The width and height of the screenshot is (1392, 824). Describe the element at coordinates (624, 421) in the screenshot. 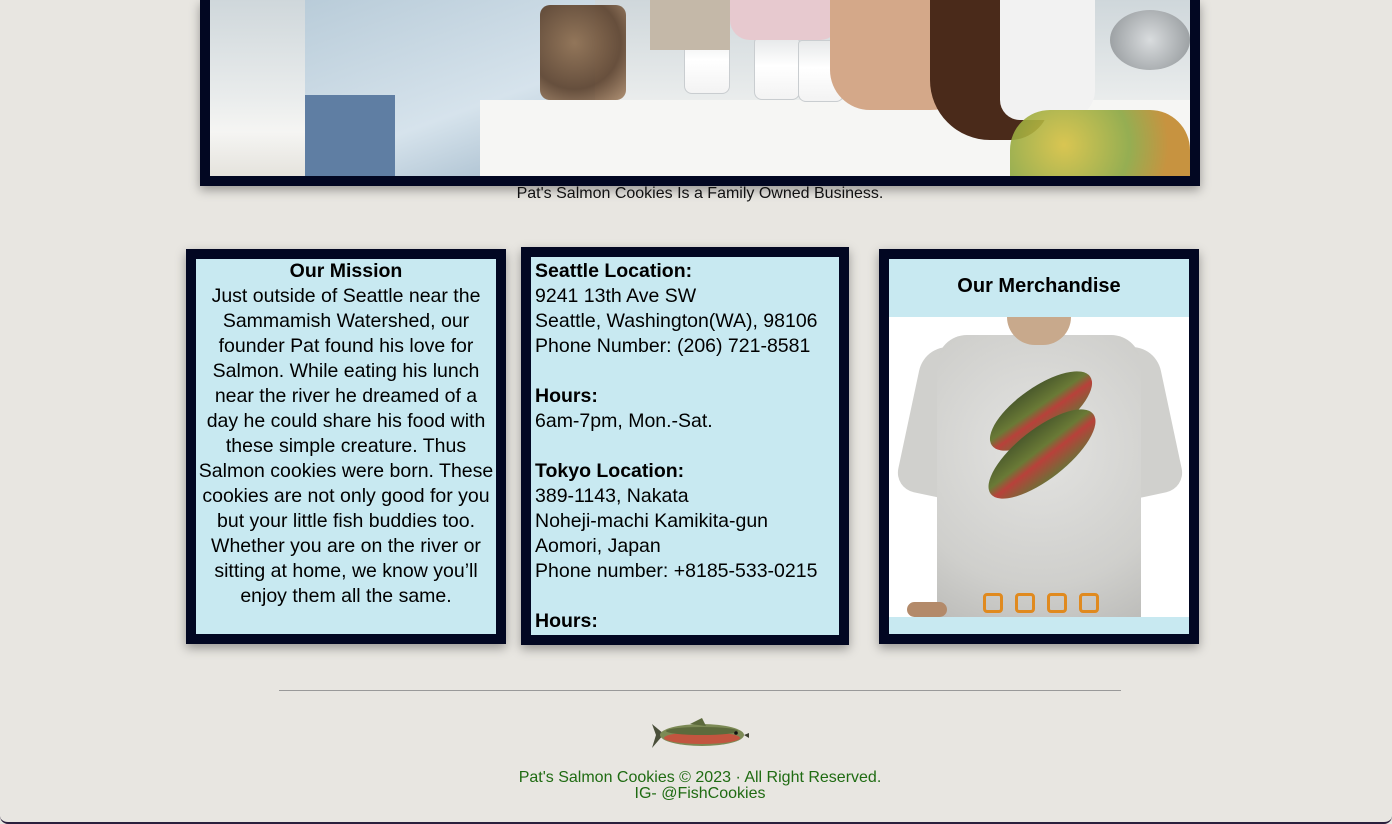

I see `seattle-hours: 6am-7pm, Mon.-Sat.` at that location.